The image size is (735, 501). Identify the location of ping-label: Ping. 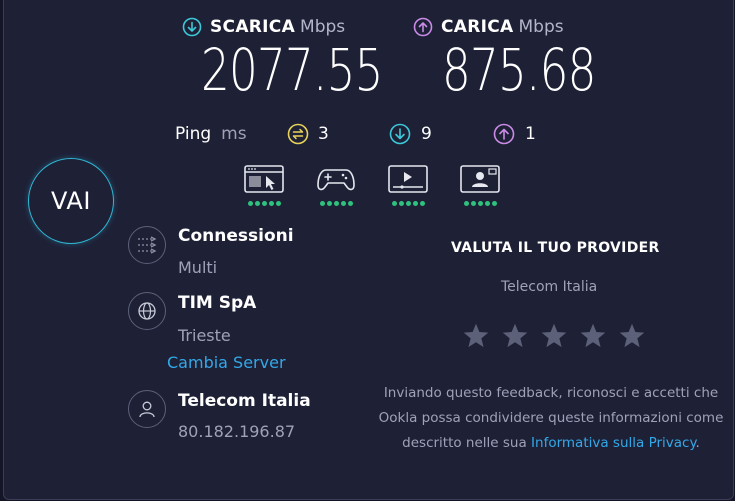
(193, 134).